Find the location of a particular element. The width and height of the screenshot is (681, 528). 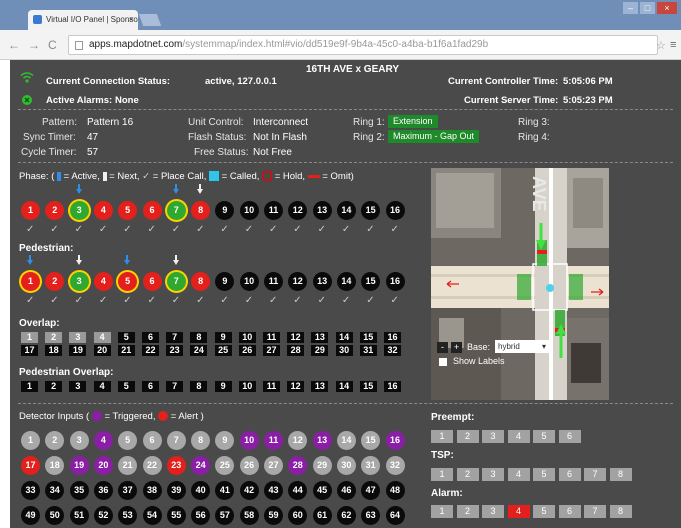

detector-51: 51 is located at coordinates (79, 515).